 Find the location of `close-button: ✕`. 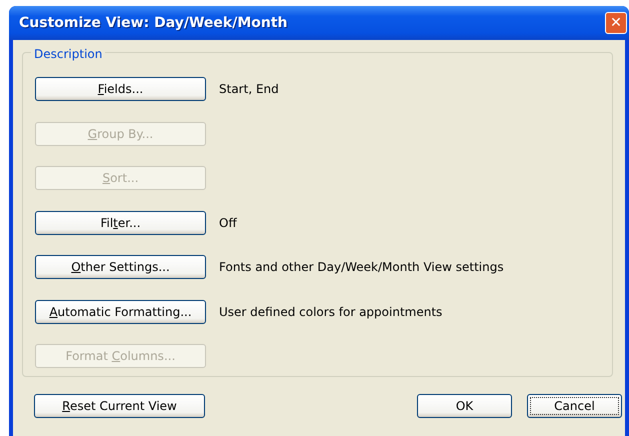

close-button: ✕ is located at coordinates (616, 23).